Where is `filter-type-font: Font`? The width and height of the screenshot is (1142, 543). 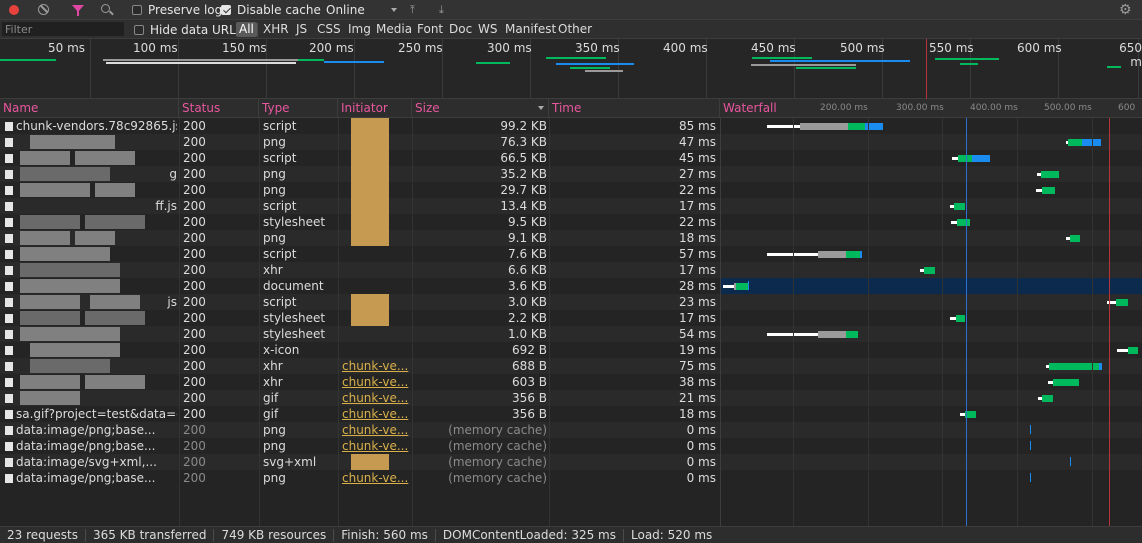
filter-type-font: Font is located at coordinates (430, 29).